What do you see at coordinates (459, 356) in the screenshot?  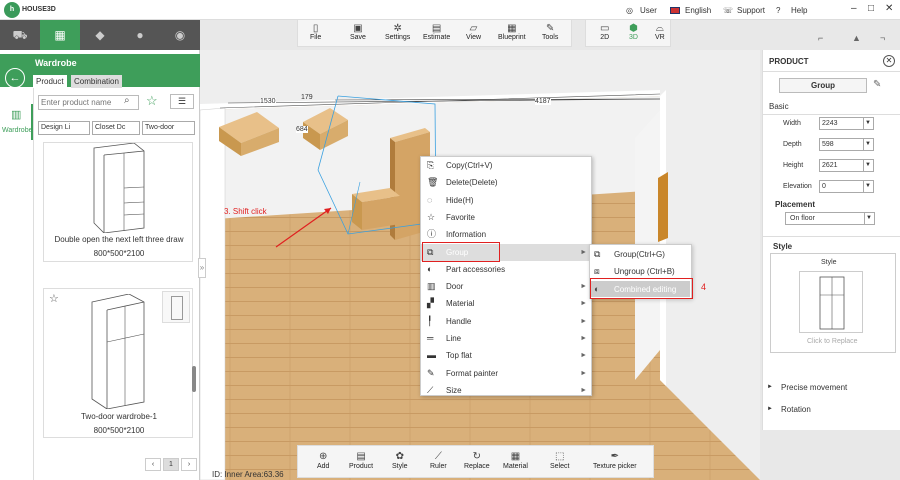 I see `context-menu-label: Top flat` at bounding box center [459, 356].